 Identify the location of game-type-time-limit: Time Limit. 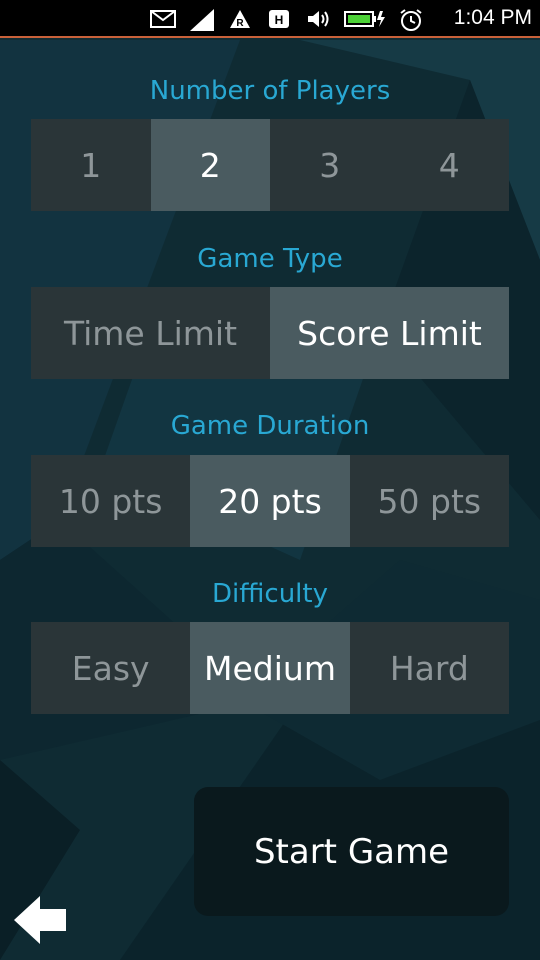
(150, 333).